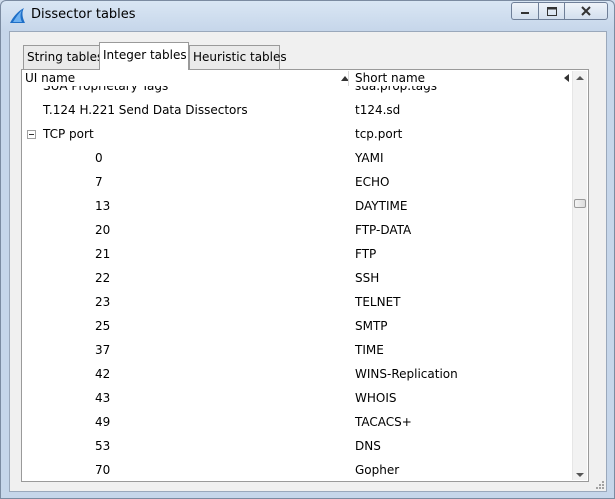  Describe the element at coordinates (68, 134) in the screenshot. I see `ui-name-cell: TCP port` at that location.